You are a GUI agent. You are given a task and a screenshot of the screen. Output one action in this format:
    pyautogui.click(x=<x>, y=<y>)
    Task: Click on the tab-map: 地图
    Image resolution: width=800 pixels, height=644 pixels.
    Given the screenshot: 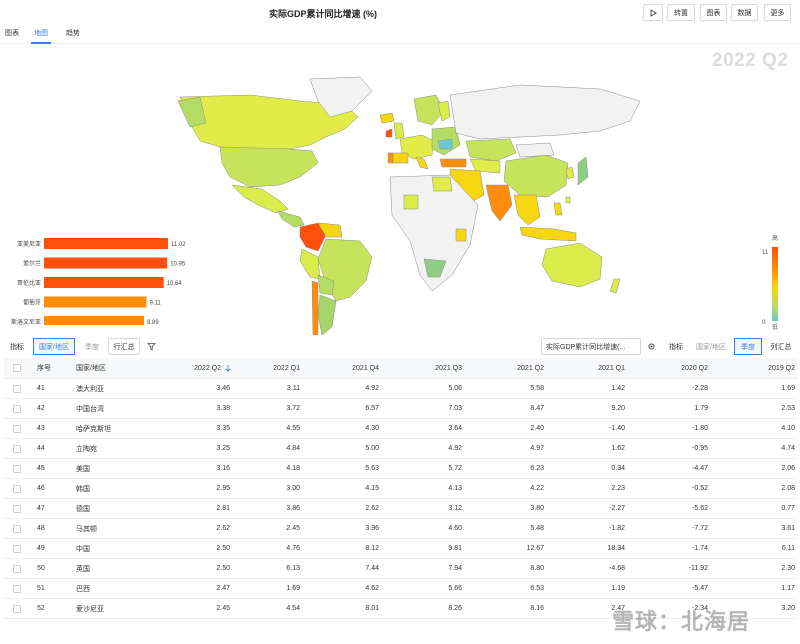 What is the action you would take?
    pyautogui.click(x=41, y=33)
    